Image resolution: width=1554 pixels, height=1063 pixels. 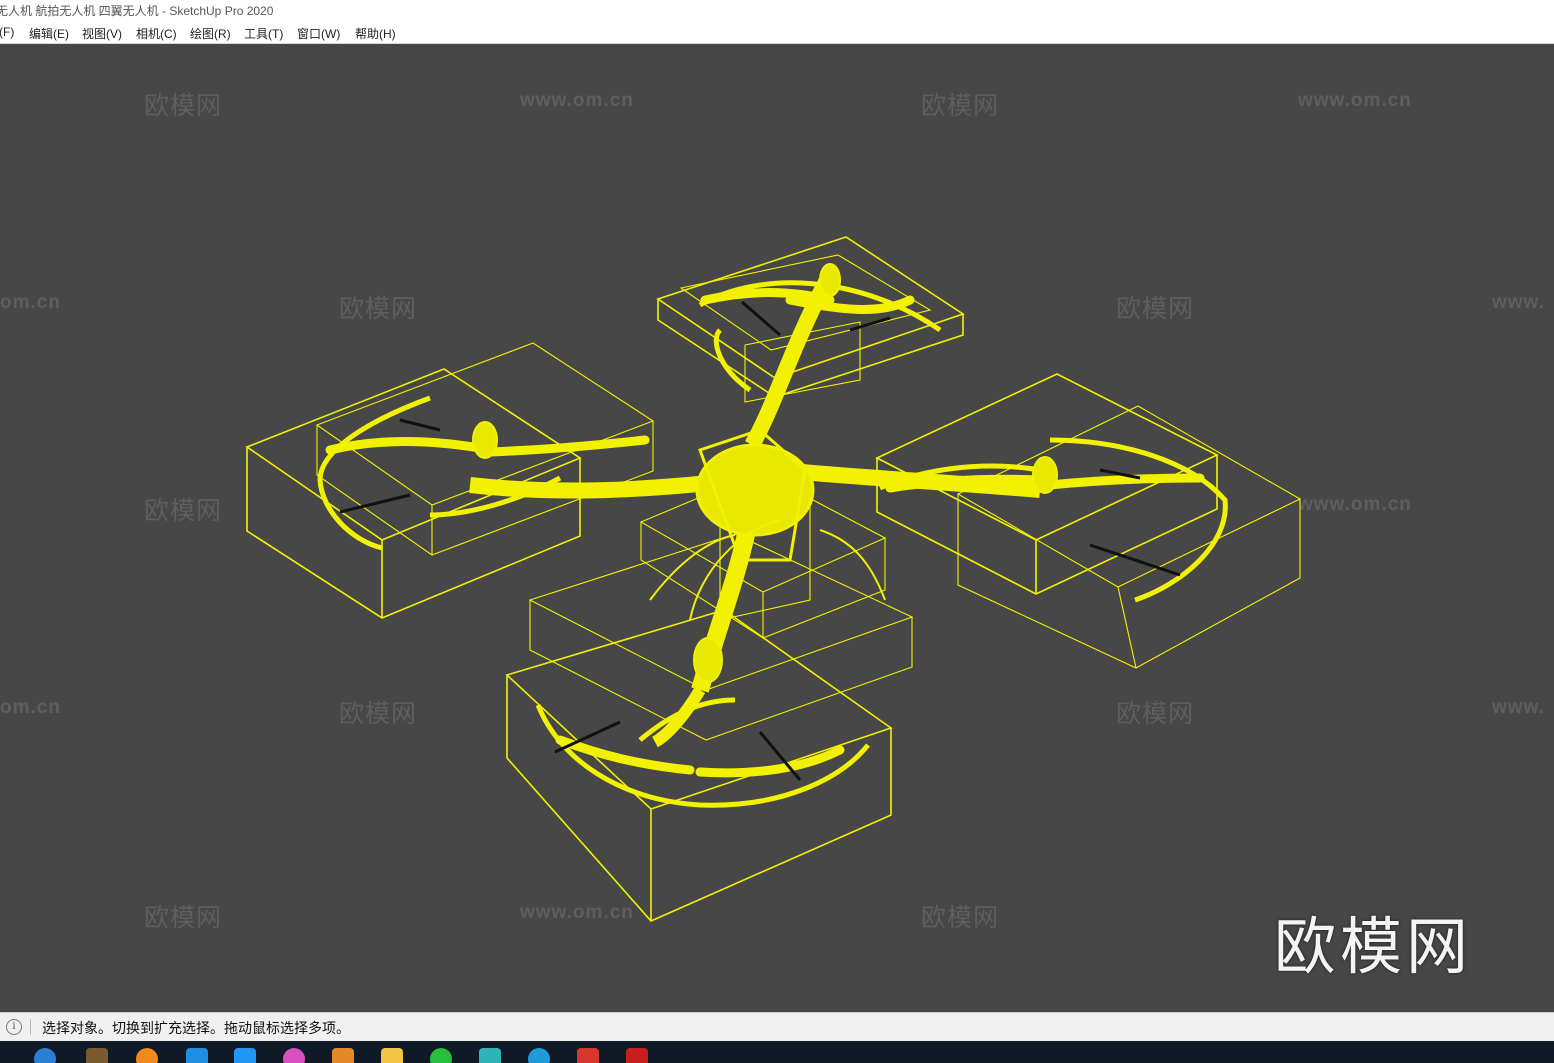 What do you see at coordinates (777, 1052) in the screenshot?
I see `taskbar` at bounding box center [777, 1052].